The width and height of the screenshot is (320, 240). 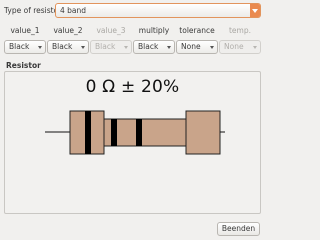 What do you see at coordinates (23, 65) in the screenshot?
I see `resistor-frame-title: Resistor` at bounding box center [23, 65].